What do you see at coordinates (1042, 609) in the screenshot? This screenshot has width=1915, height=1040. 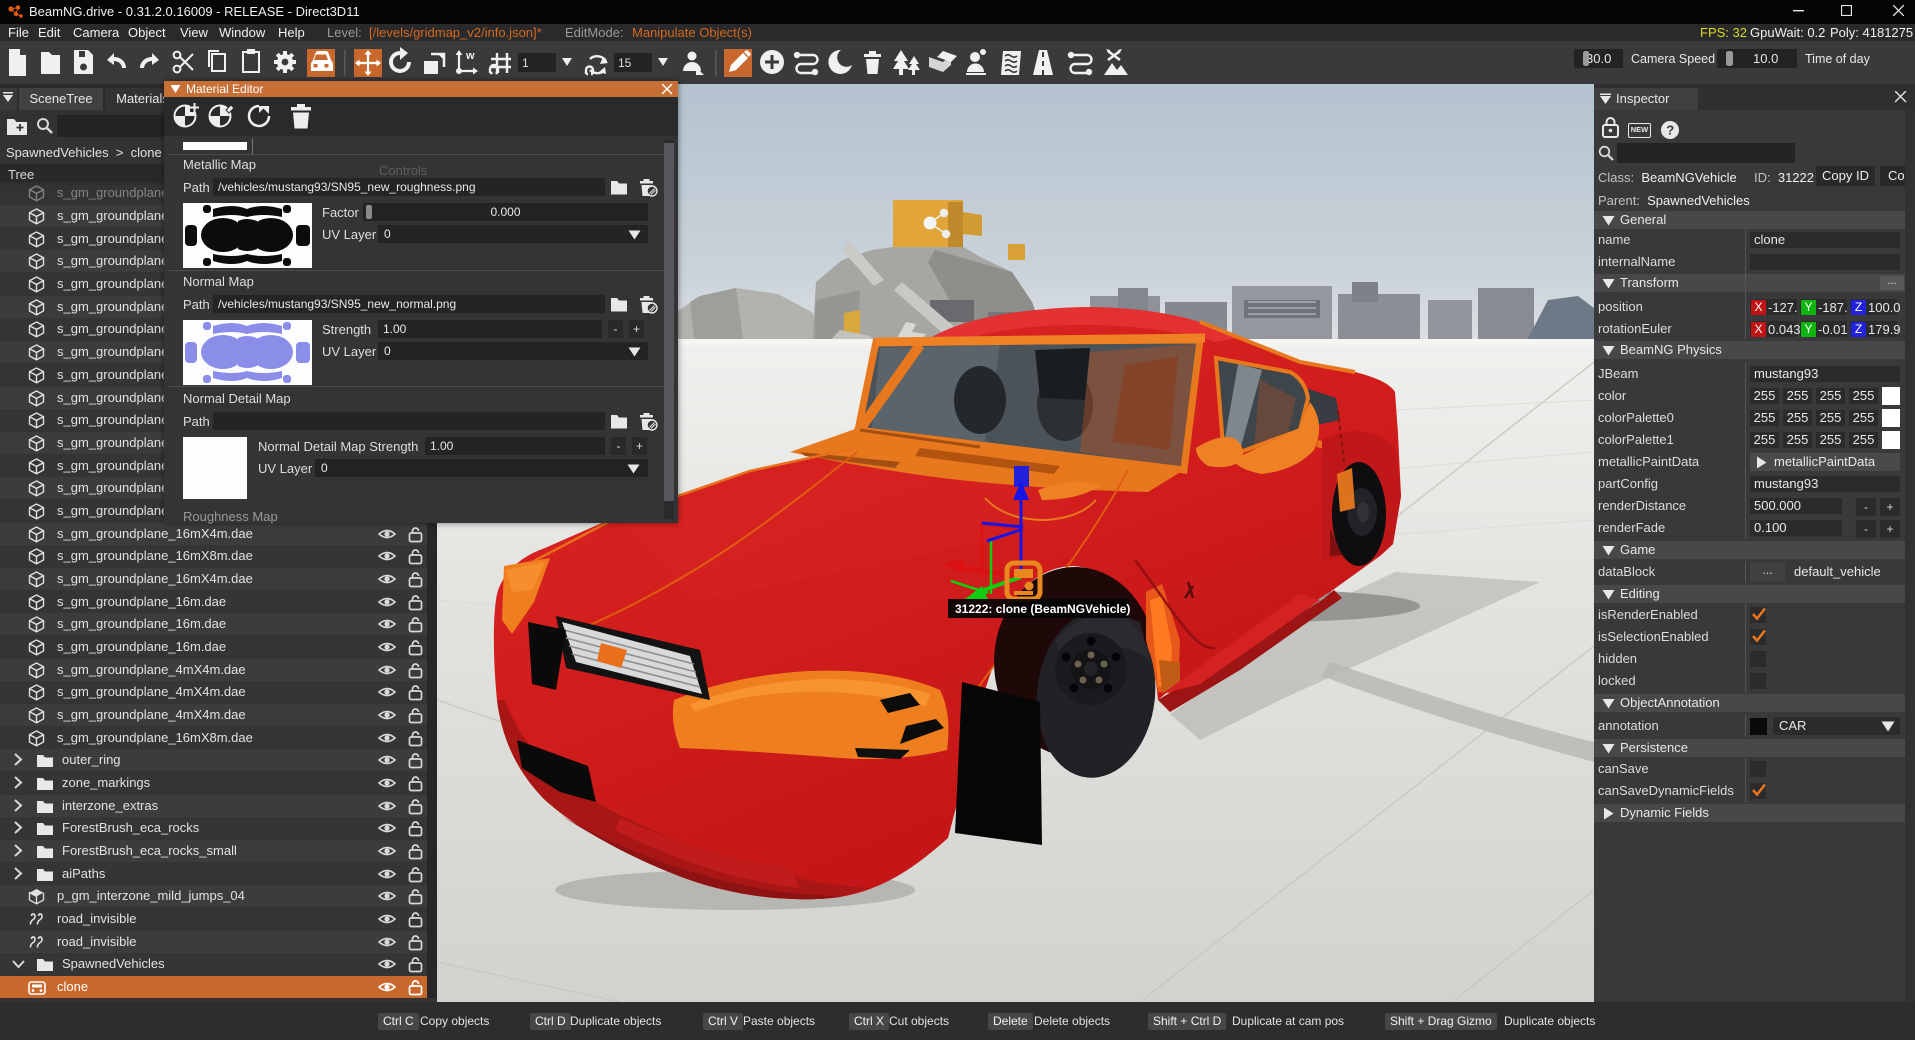 I see `svg-text: 31222: clone (BeamNGVehicle)` at bounding box center [1042, 609].